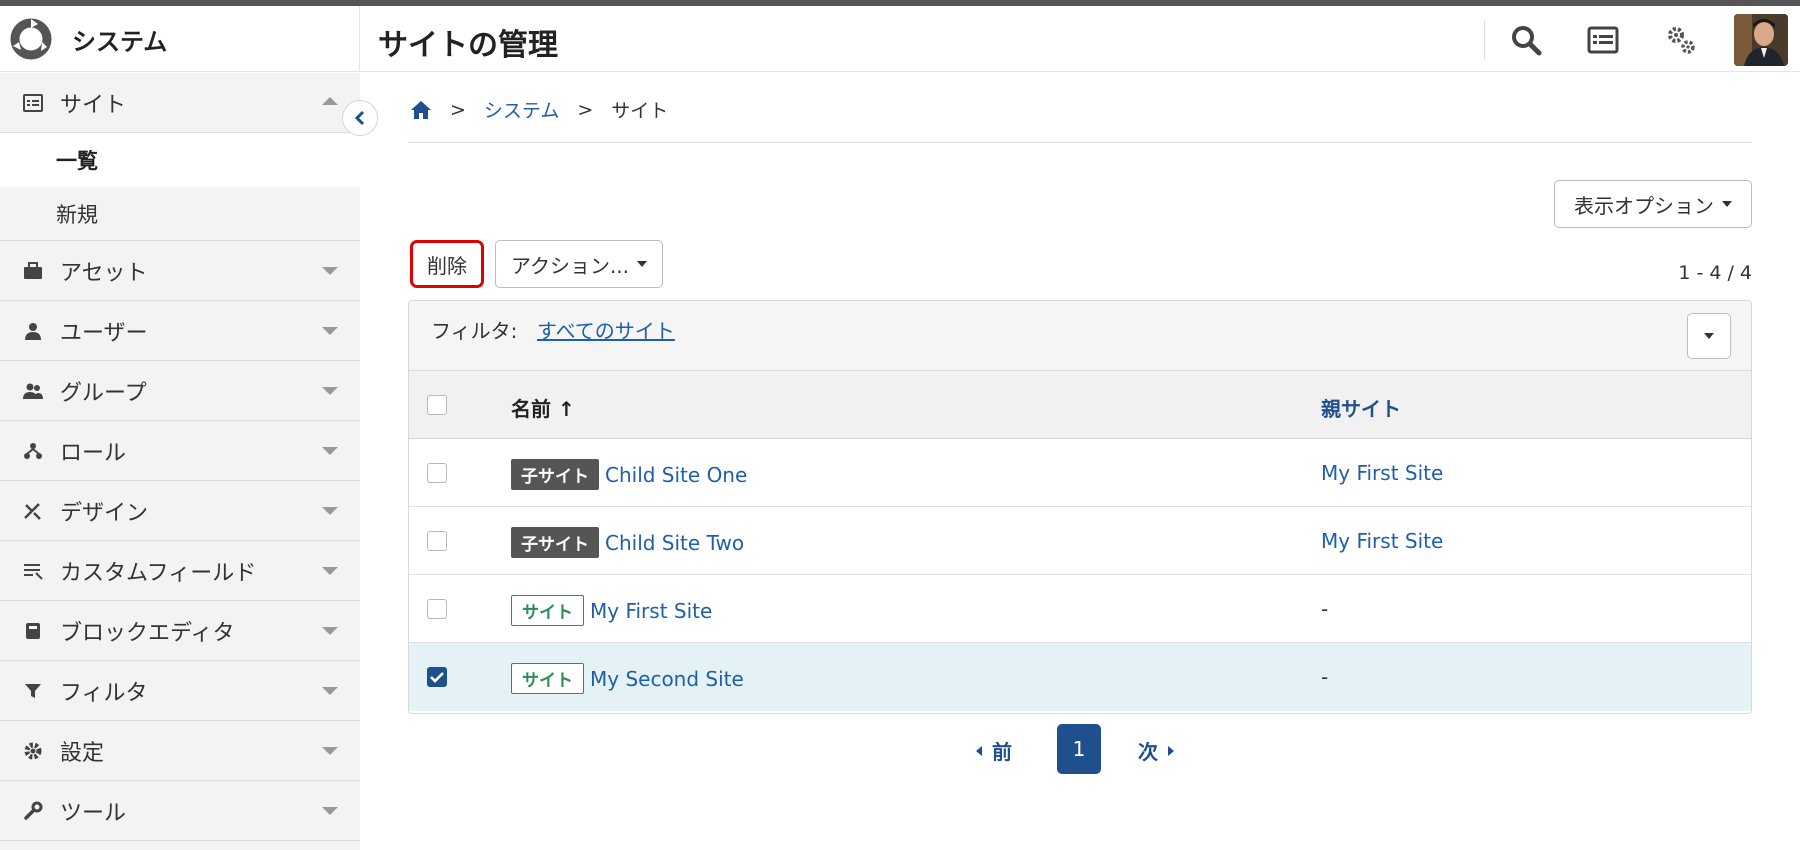 This screenshot has width=1800, height=850. What do you see at coordinates (104, 693) in the screenshot?
I see `sidebar-item-label: フィルタ` at bounding box center [104, 693].